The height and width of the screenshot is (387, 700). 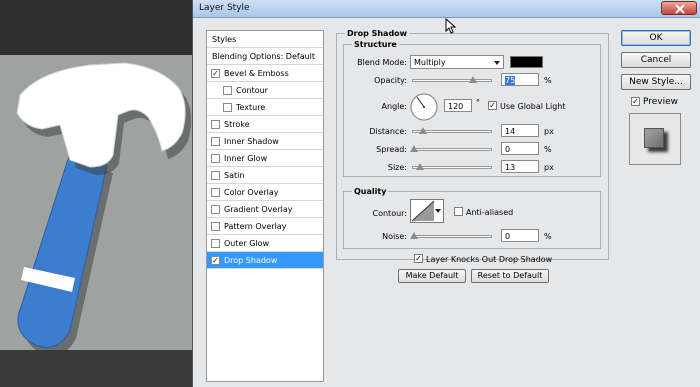 I want to click on spread-value: 0, so click(x=508, y=149).